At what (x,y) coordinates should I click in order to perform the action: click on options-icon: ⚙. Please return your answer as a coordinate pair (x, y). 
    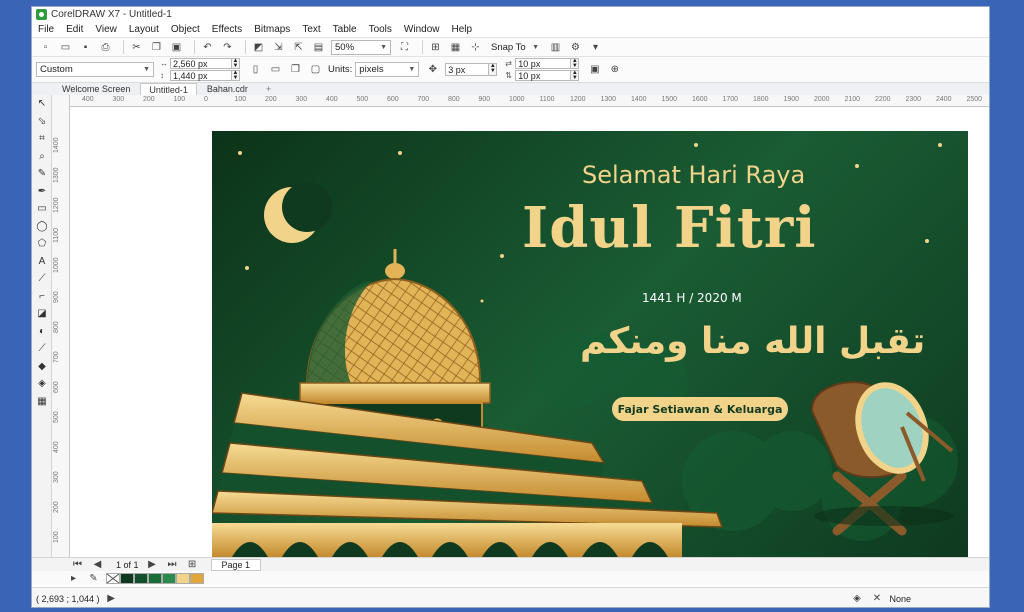
    Looking at the image, I should click on (575, 47).